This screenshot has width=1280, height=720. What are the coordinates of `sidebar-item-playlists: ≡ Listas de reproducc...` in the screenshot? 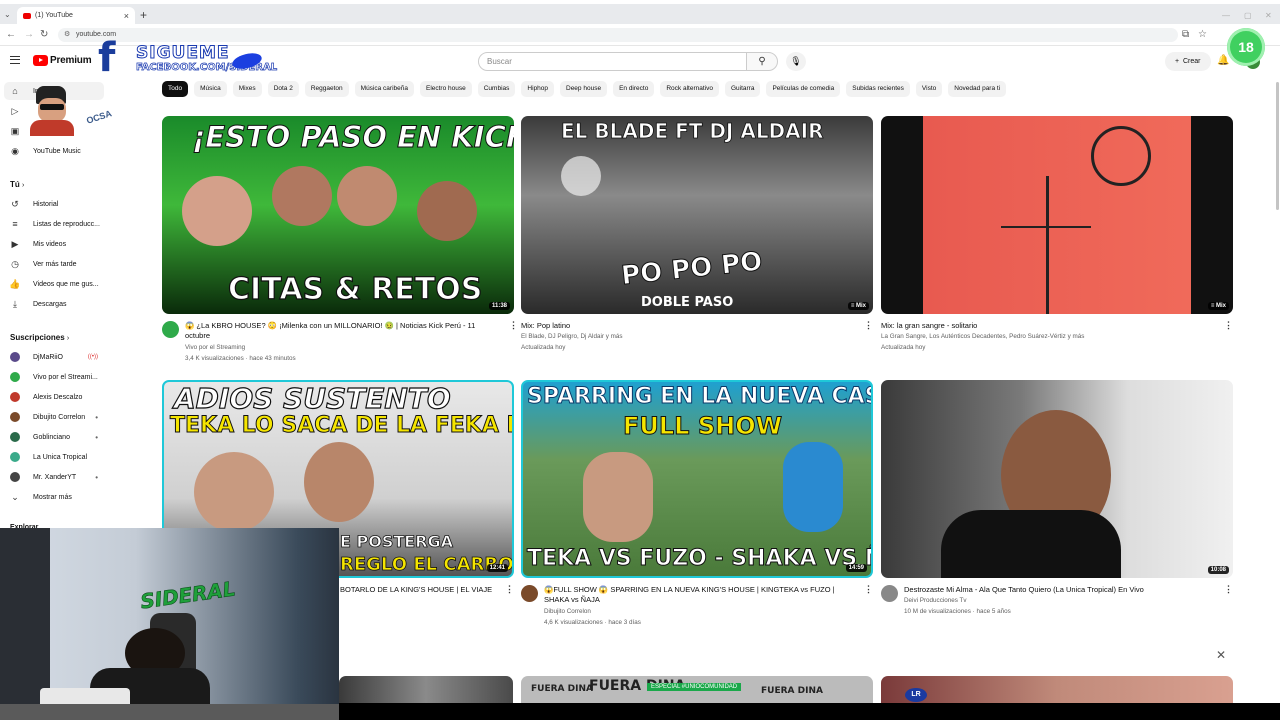 It's located at (80, 224).